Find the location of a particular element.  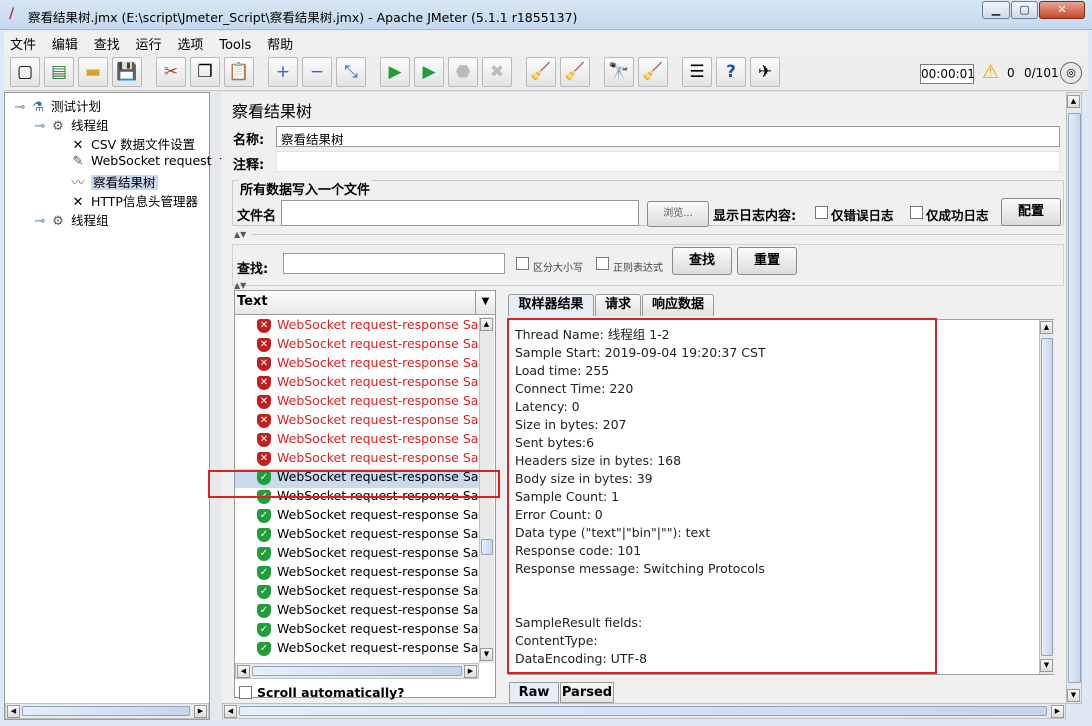

remote-icon: ✈ is located at coordinates (765, 72).